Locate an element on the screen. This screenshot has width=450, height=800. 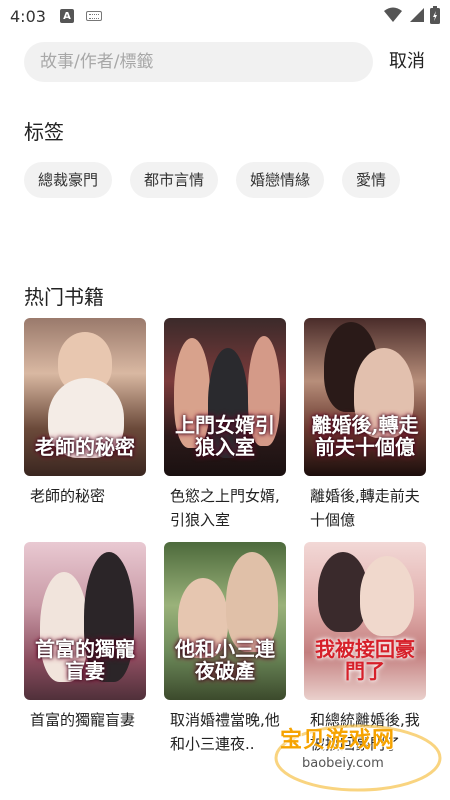
cancel-button: 取消 is located at coordinates (407, 62).